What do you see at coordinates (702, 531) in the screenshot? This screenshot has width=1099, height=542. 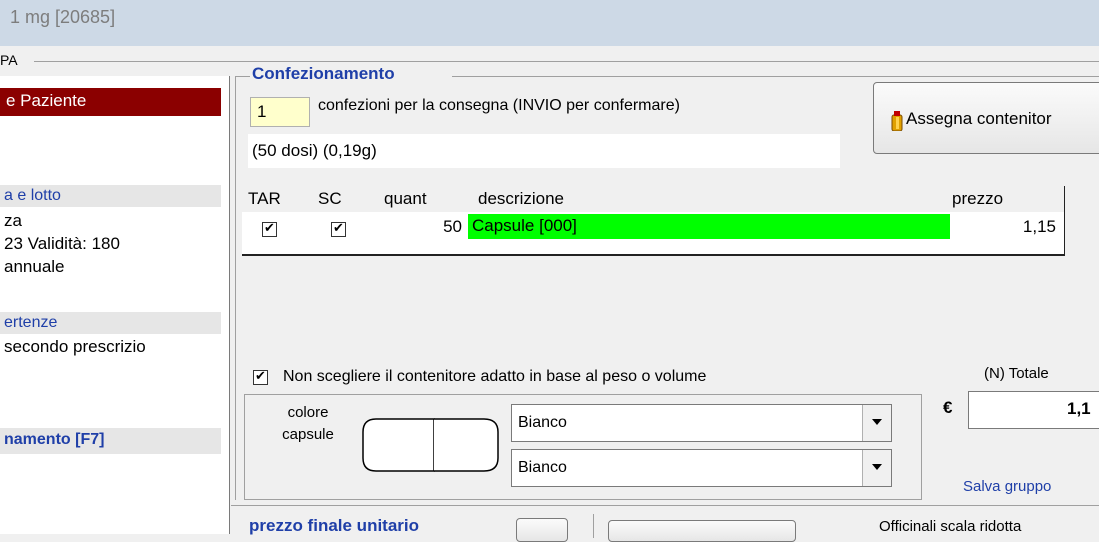 I see `bottom-action-button` at bounding box center [702, 531].